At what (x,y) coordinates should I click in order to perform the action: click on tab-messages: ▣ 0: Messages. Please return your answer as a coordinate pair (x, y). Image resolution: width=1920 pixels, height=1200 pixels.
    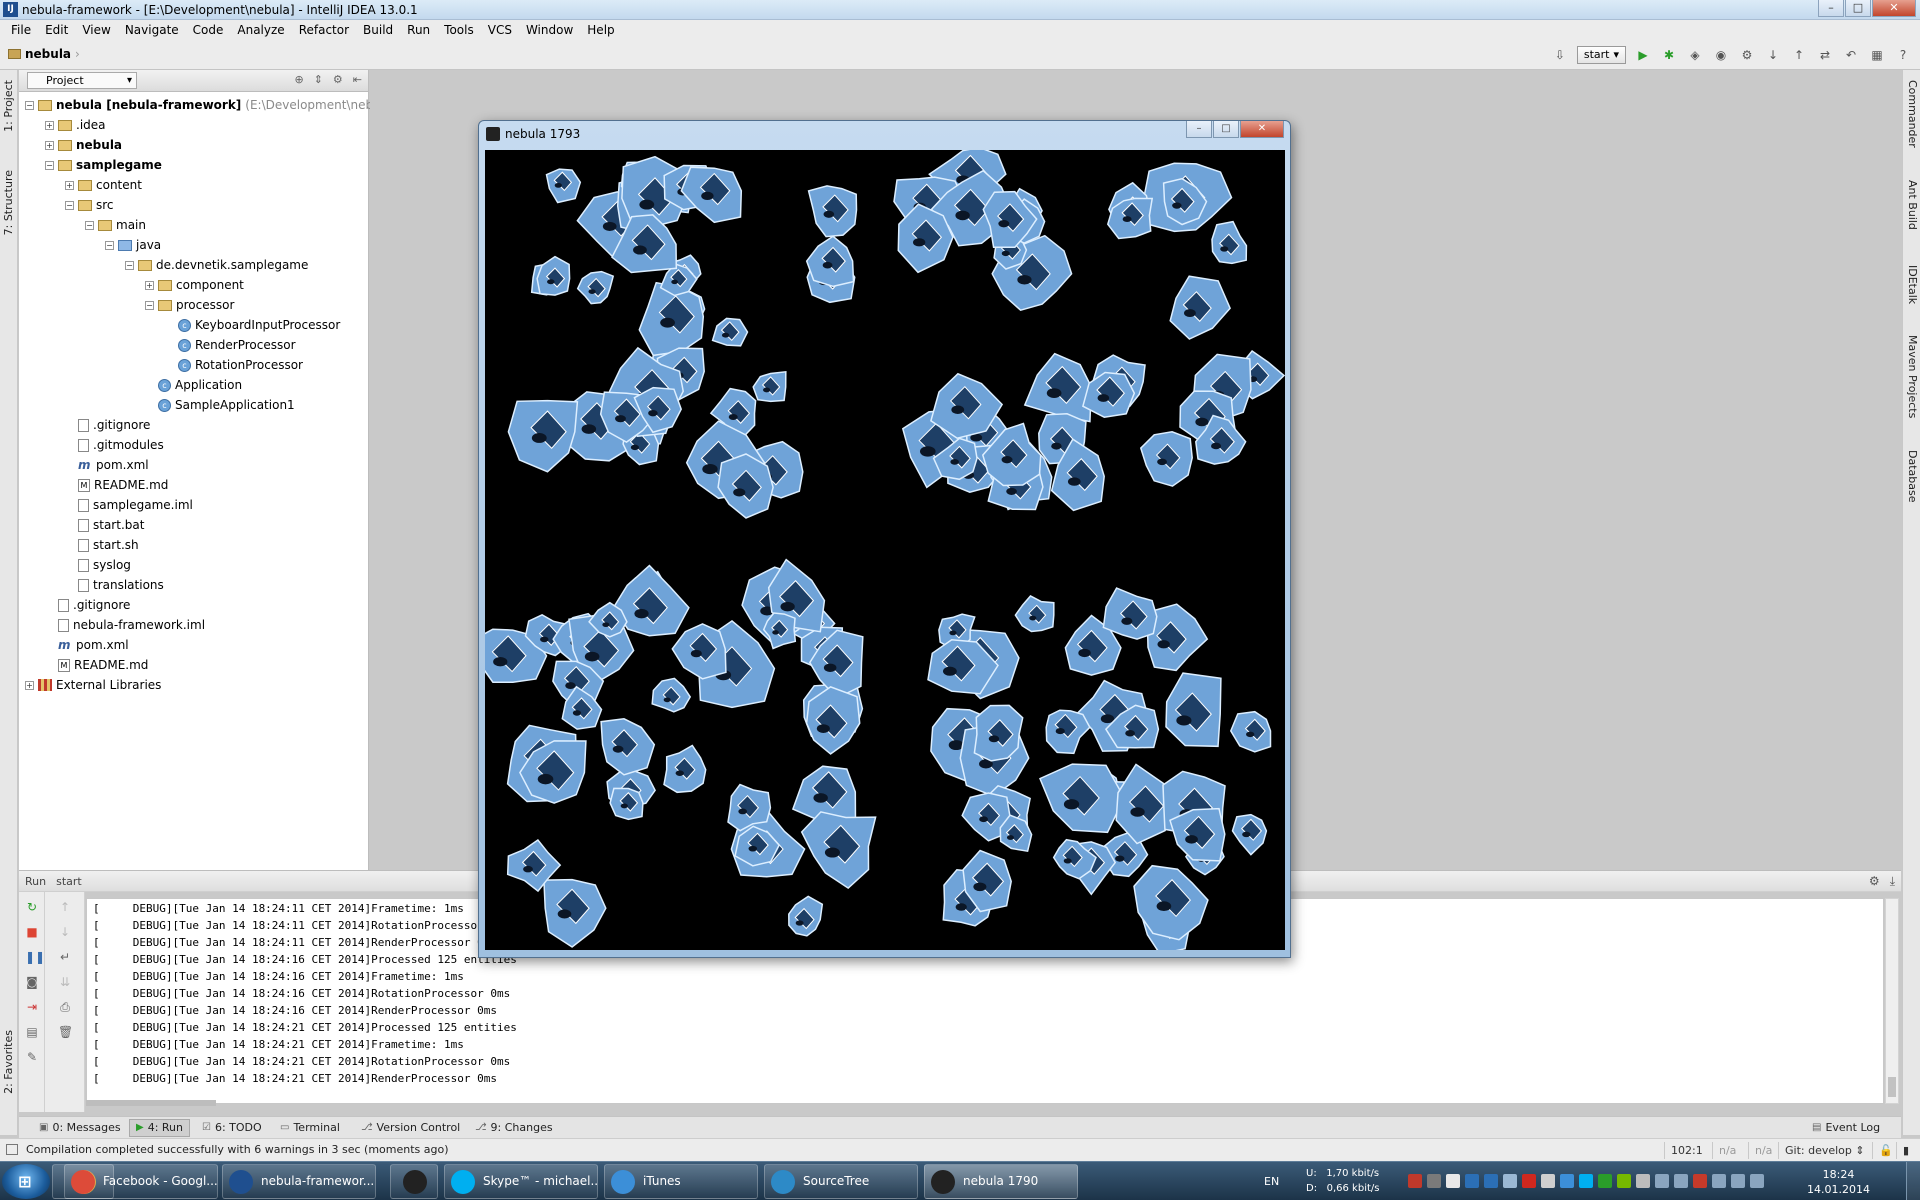
    Looking at the image, I should click on (80, 1128).